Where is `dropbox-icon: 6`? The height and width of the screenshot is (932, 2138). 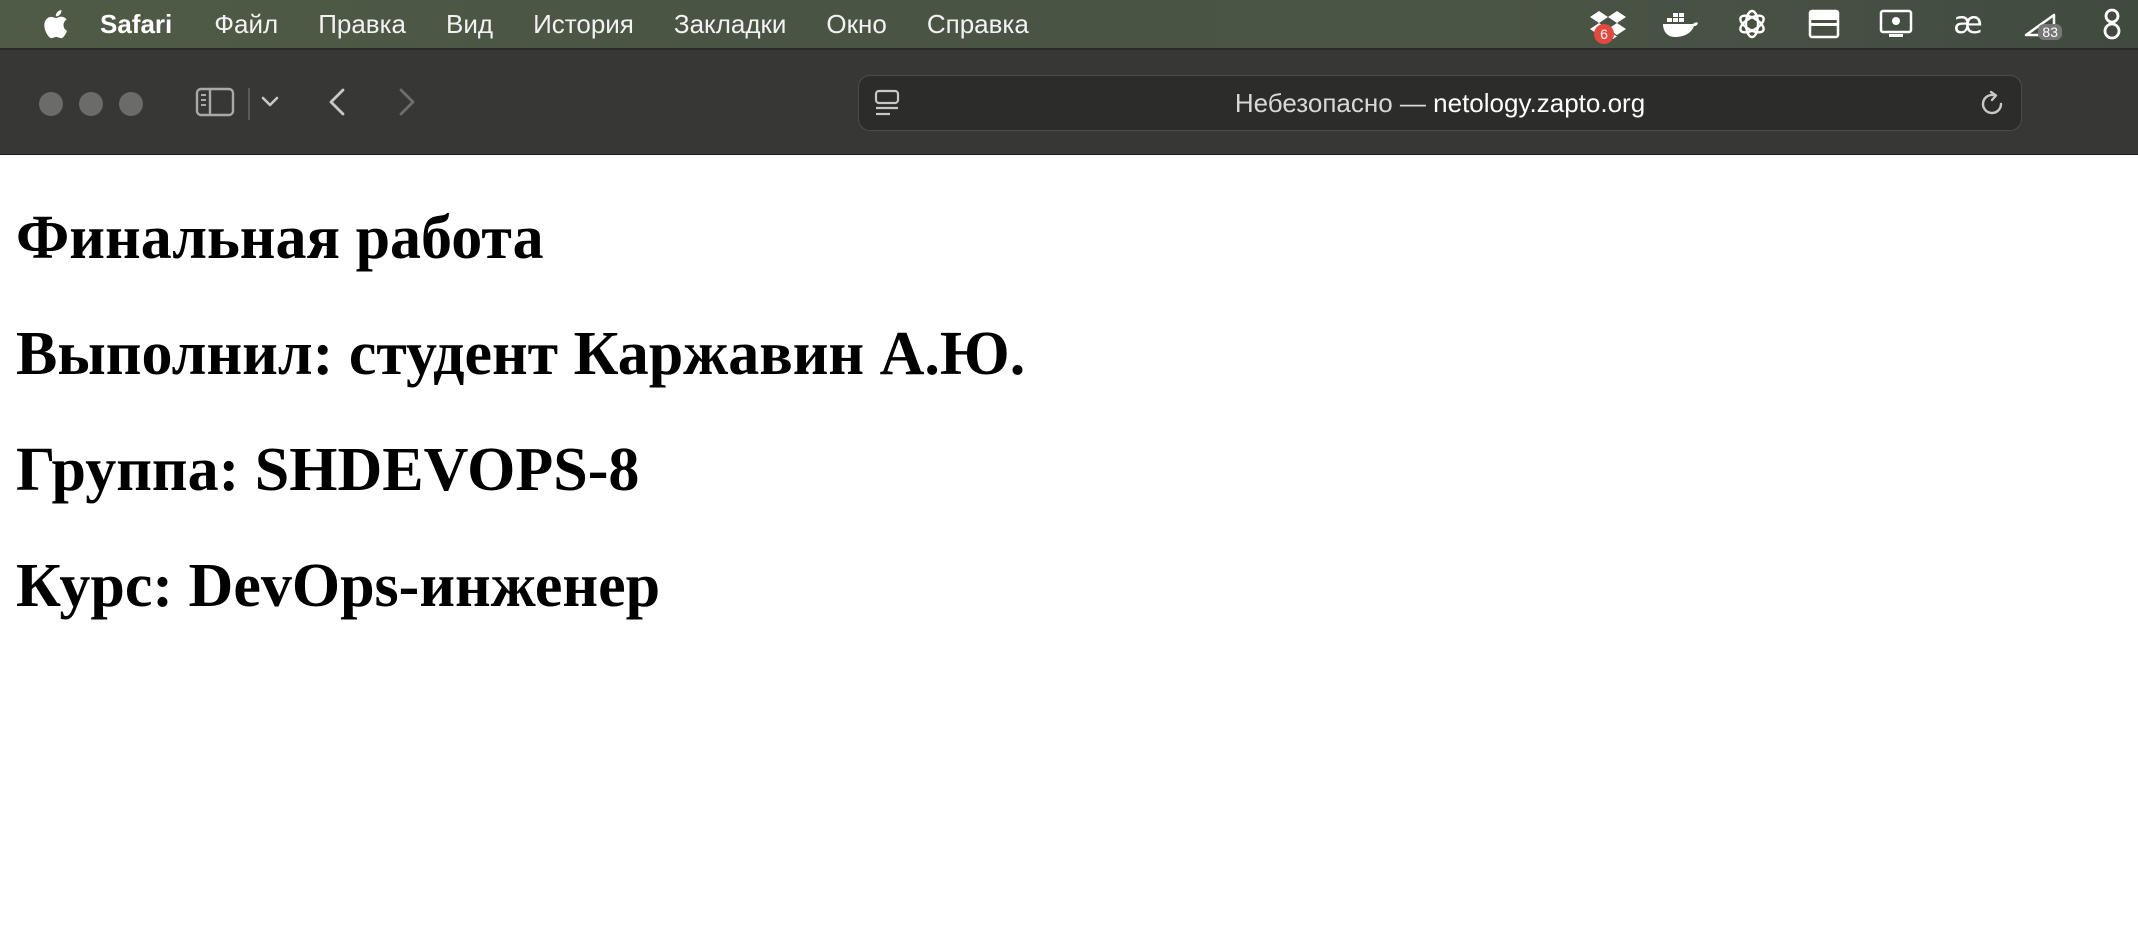
dropbox-icon: 6 is located at coordinates (1608, 24).